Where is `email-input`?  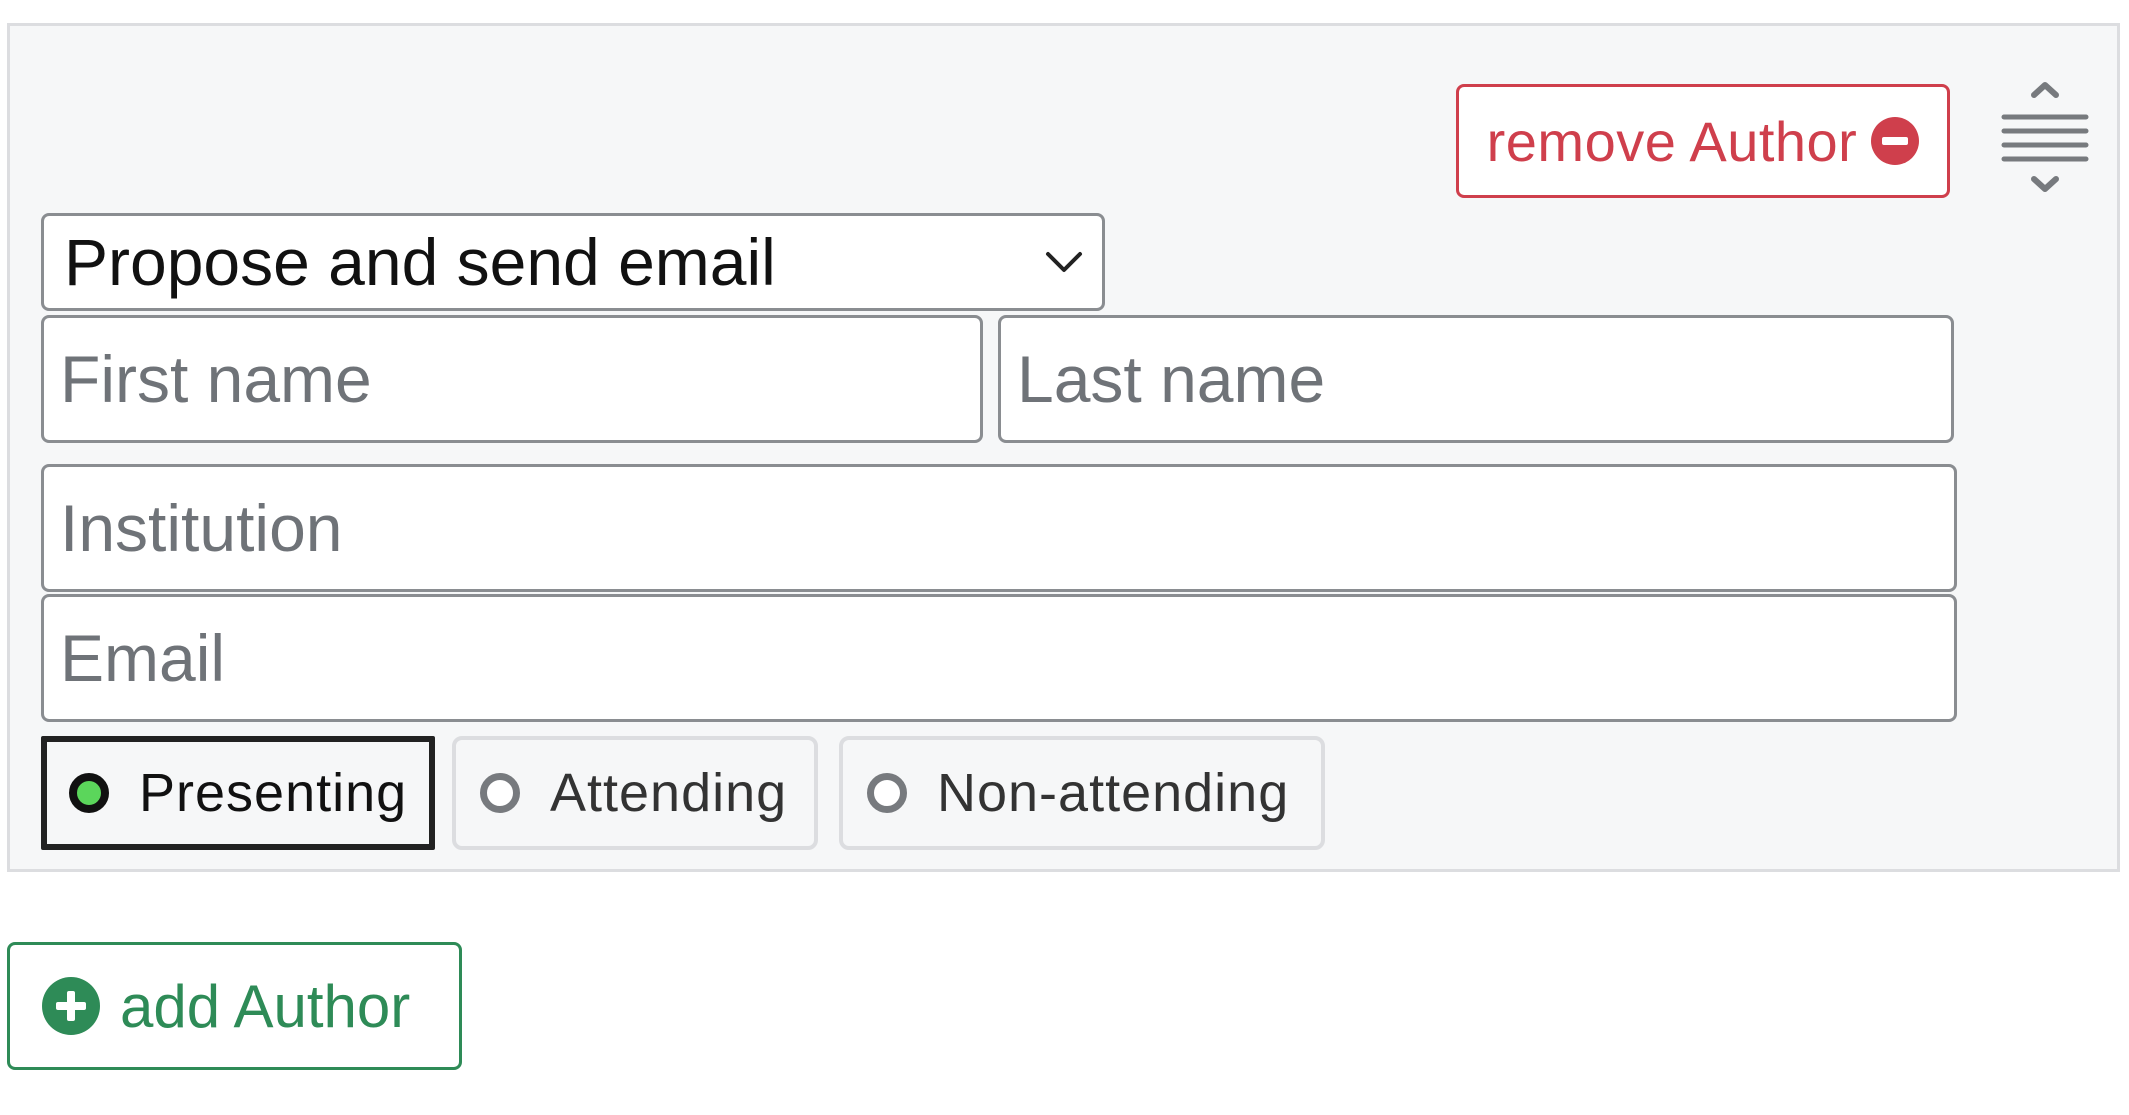
email-input is located at coordinates (999, 658).